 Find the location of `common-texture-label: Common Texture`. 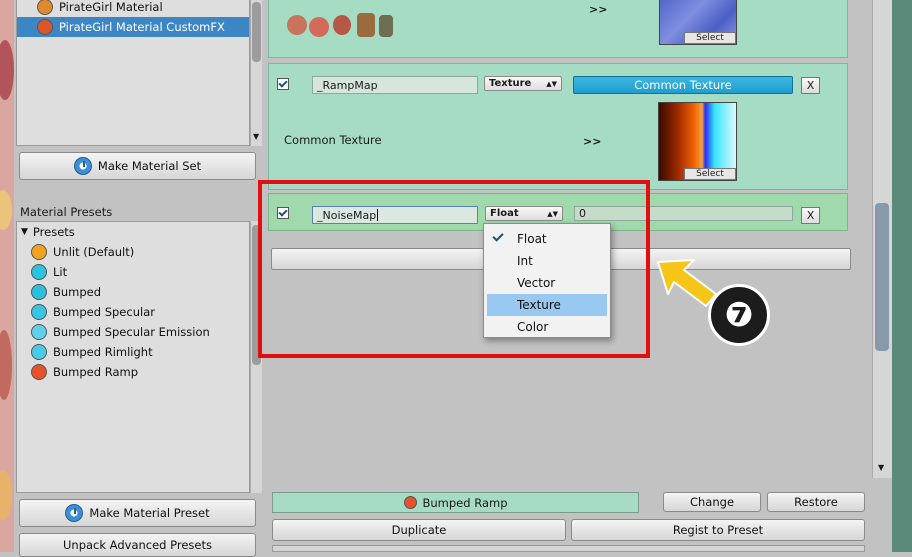

common-texture-label: Common Texture is located at coordinates (333, 140).